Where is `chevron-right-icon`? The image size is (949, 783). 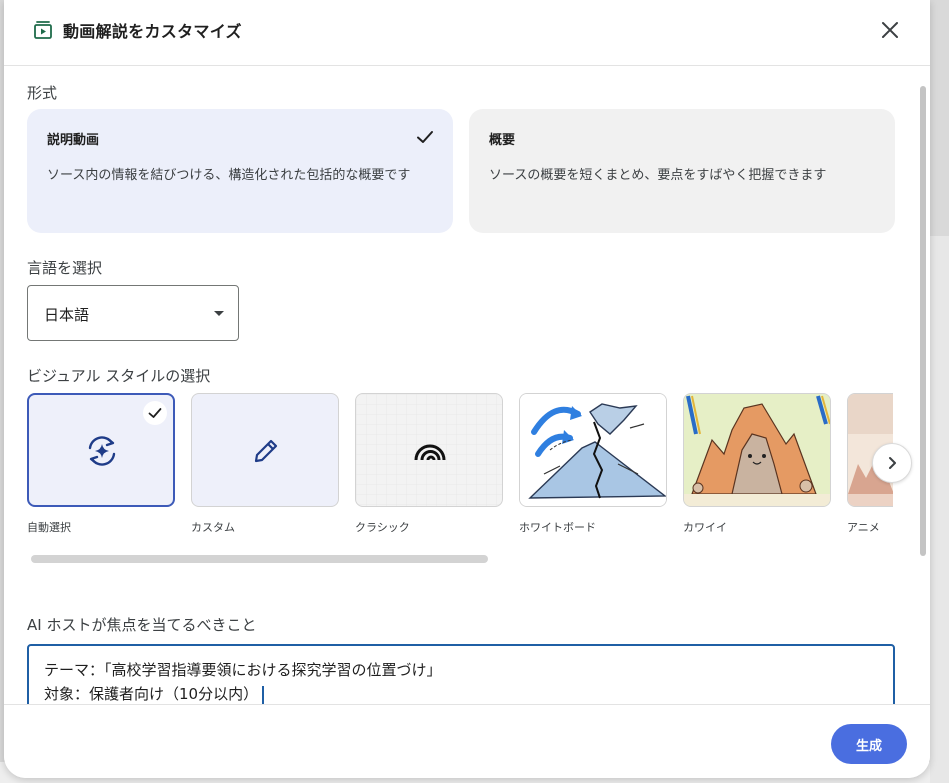 chevron-right-icon is located at coordinates (892, 463).